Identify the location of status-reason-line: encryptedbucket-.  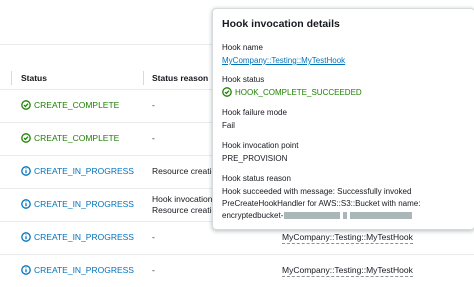
(317, 215).